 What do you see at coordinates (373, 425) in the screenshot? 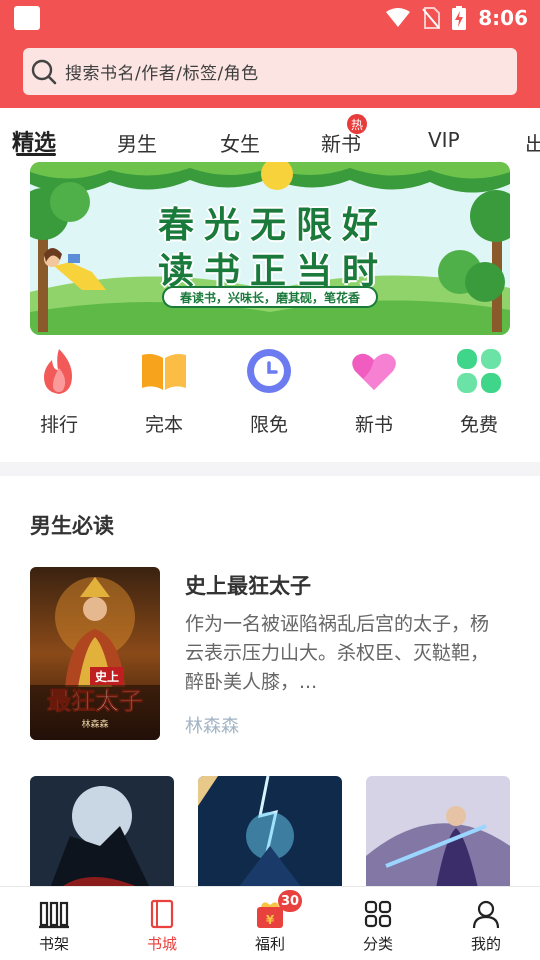
I see `quick-entry-label: 新书` at bounding box center [373, 425].